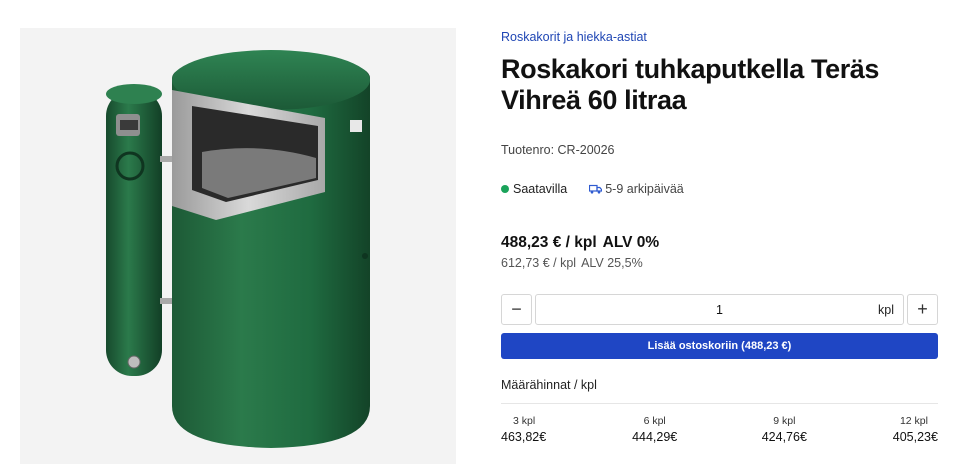  Describe the element at coordinates (596, 189) in the screenshot. I see `truck-icon` at that location.